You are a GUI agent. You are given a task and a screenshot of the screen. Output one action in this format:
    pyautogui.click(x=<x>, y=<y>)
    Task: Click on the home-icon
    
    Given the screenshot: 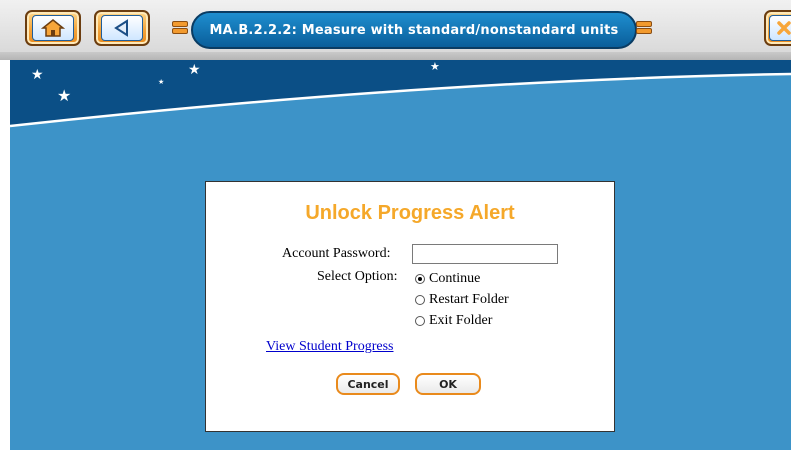 What is the action you would take?
    pyautogui.click(x=53, y=28)
    